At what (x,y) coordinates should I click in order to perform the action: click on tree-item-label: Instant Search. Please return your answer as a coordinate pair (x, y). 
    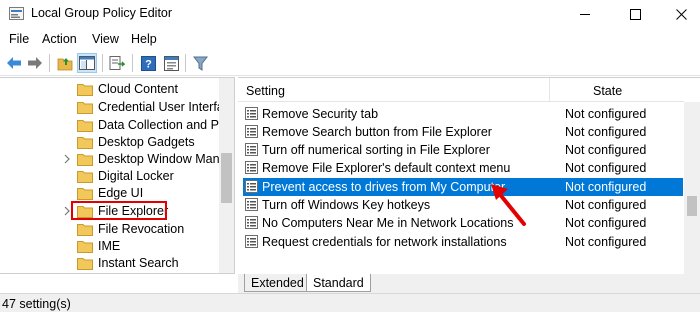
    Looking at the image, I should click on (138, 263).